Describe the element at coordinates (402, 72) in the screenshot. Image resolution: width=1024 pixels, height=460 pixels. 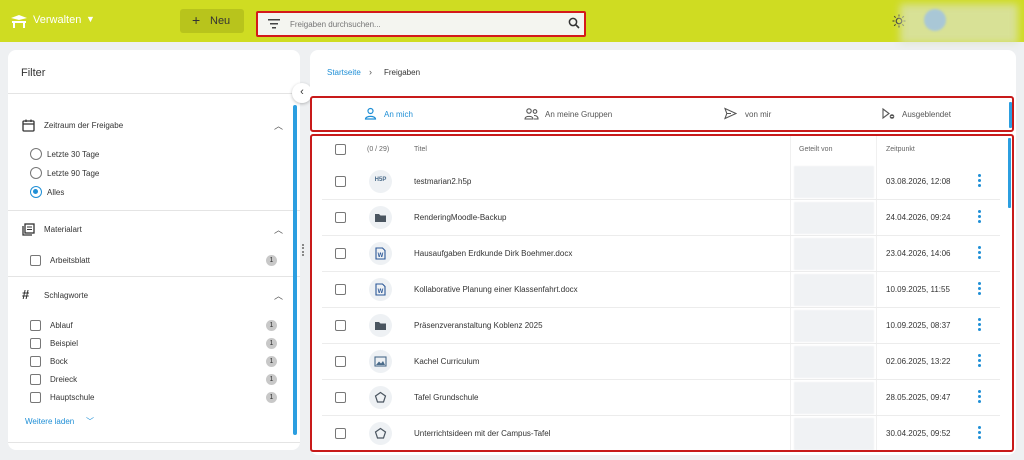
I see `breadcrumb-current: Freigaben` at that location.